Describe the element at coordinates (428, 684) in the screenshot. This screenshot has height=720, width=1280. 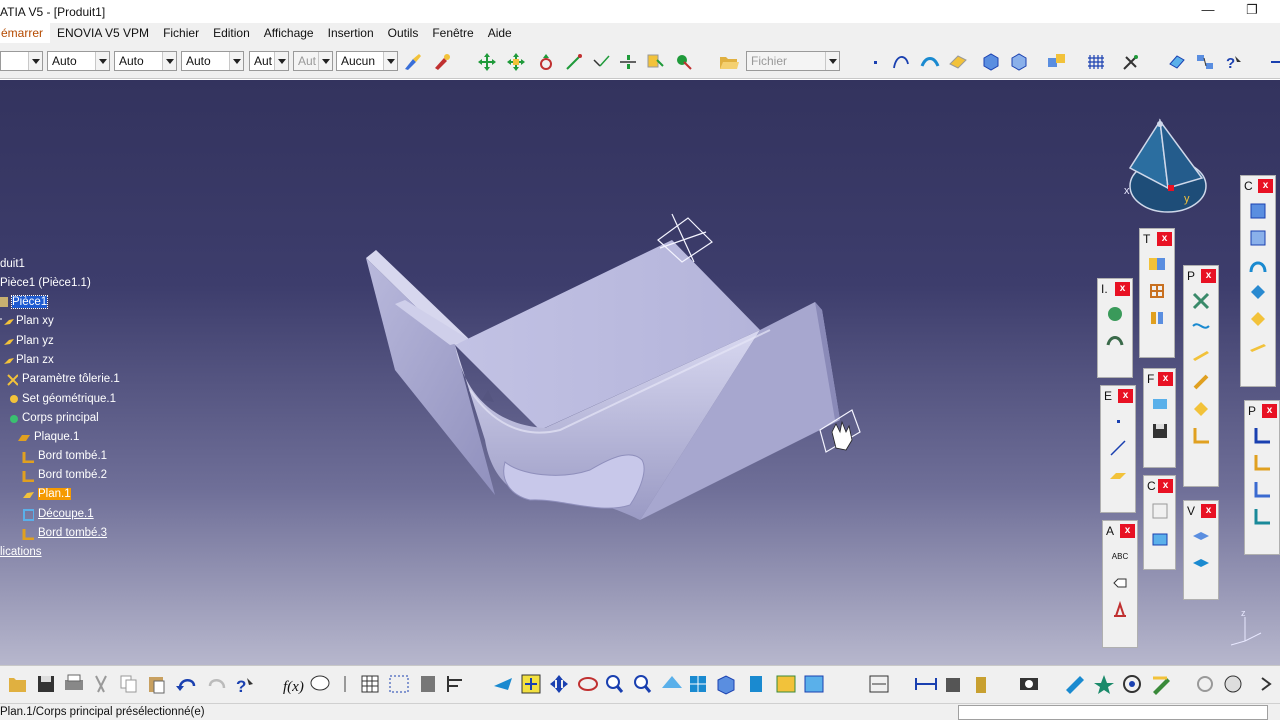
I see `ruler-icon` at that location.